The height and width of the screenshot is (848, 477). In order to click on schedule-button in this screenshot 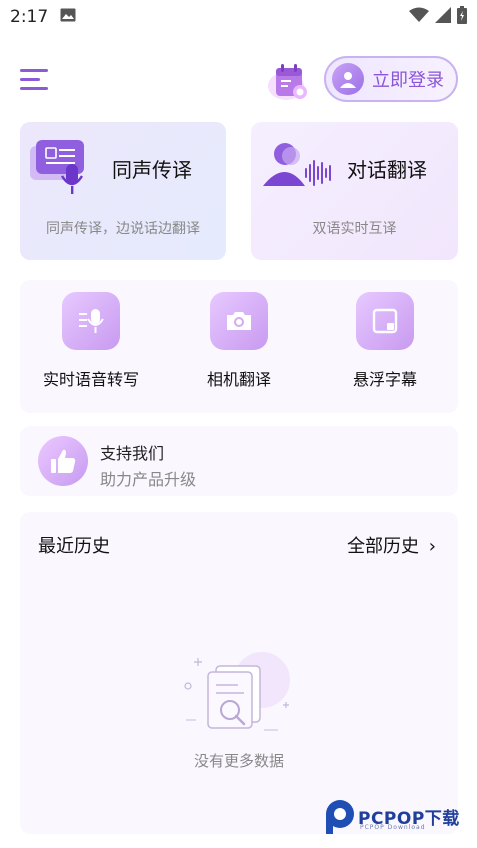, I will do `click(290, 82)`.